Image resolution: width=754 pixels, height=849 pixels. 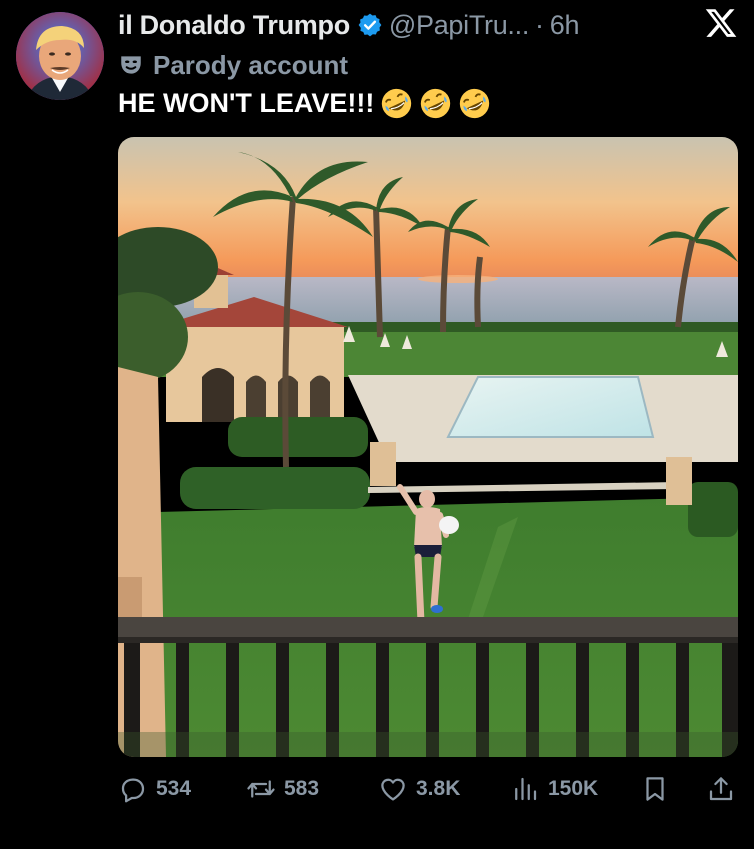 I want to click on reply-icon, so click(x=133, y=790).